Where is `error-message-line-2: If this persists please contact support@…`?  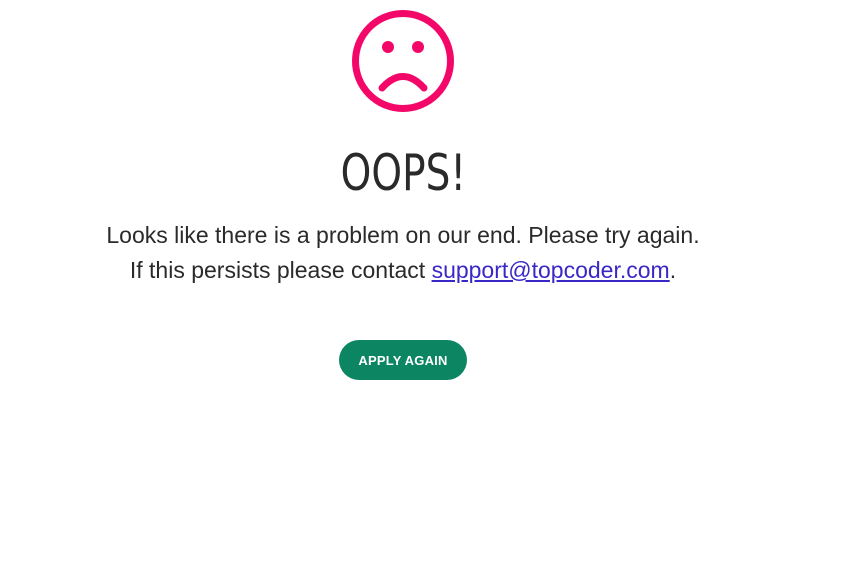 error-message-line-2: If this persists please contact support@… is located at coordinates (402, 270).